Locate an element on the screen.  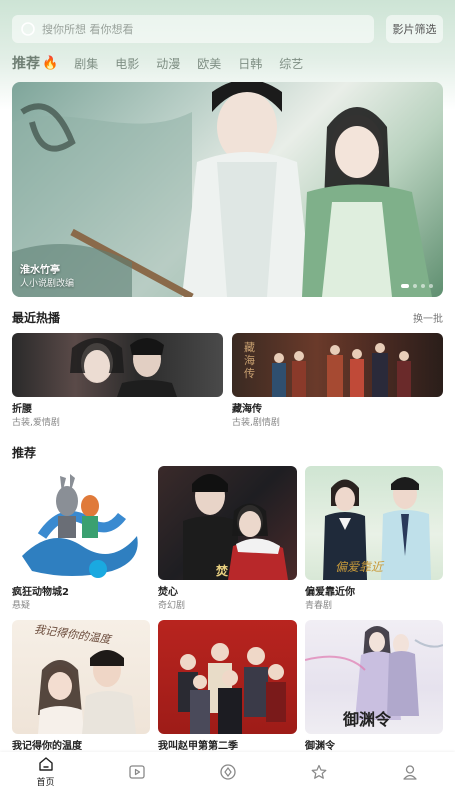
star-icon is located at coordinates (319, 772).